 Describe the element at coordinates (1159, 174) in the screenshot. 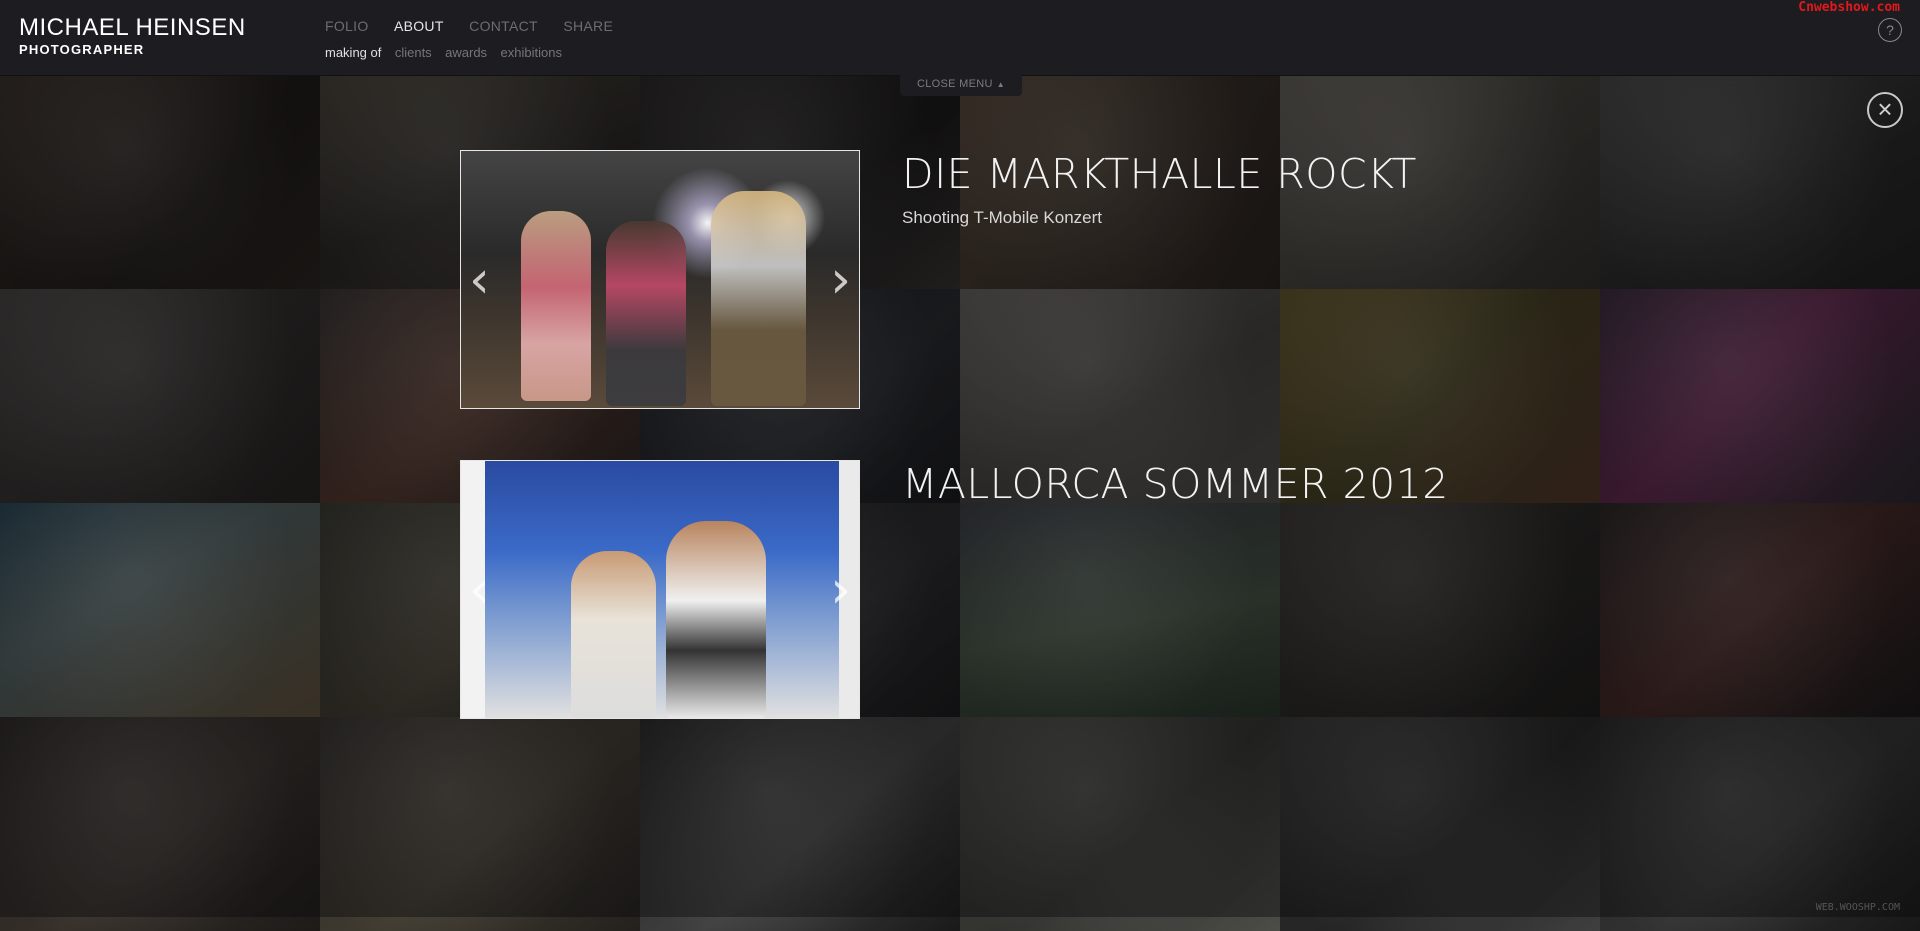

I see `entry-title: DIE MARKTHALLE ROCKT` at that location.